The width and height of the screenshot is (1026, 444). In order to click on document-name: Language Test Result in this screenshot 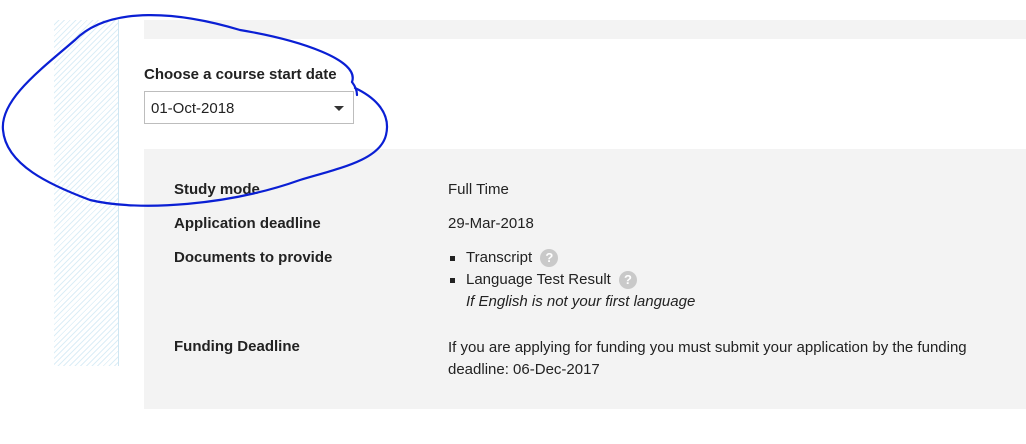, I will do `click(538, 279)`.